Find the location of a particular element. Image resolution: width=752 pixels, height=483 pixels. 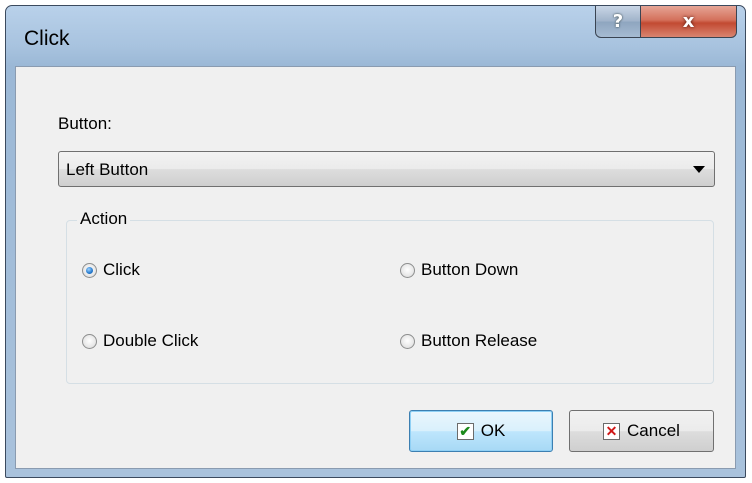

help-icon: ? is located at coordinates (618, 21).